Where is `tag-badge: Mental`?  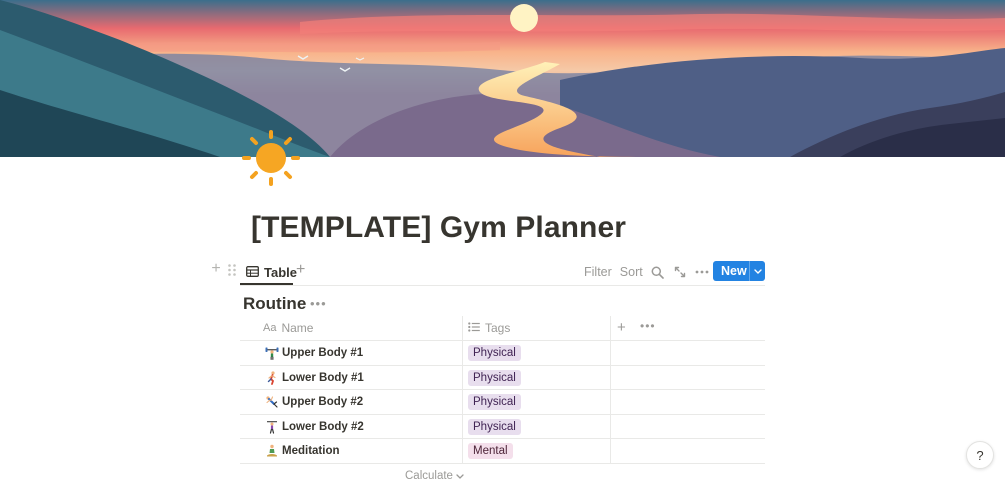
tag-badge: Mental is located at coordinates (490, 451).